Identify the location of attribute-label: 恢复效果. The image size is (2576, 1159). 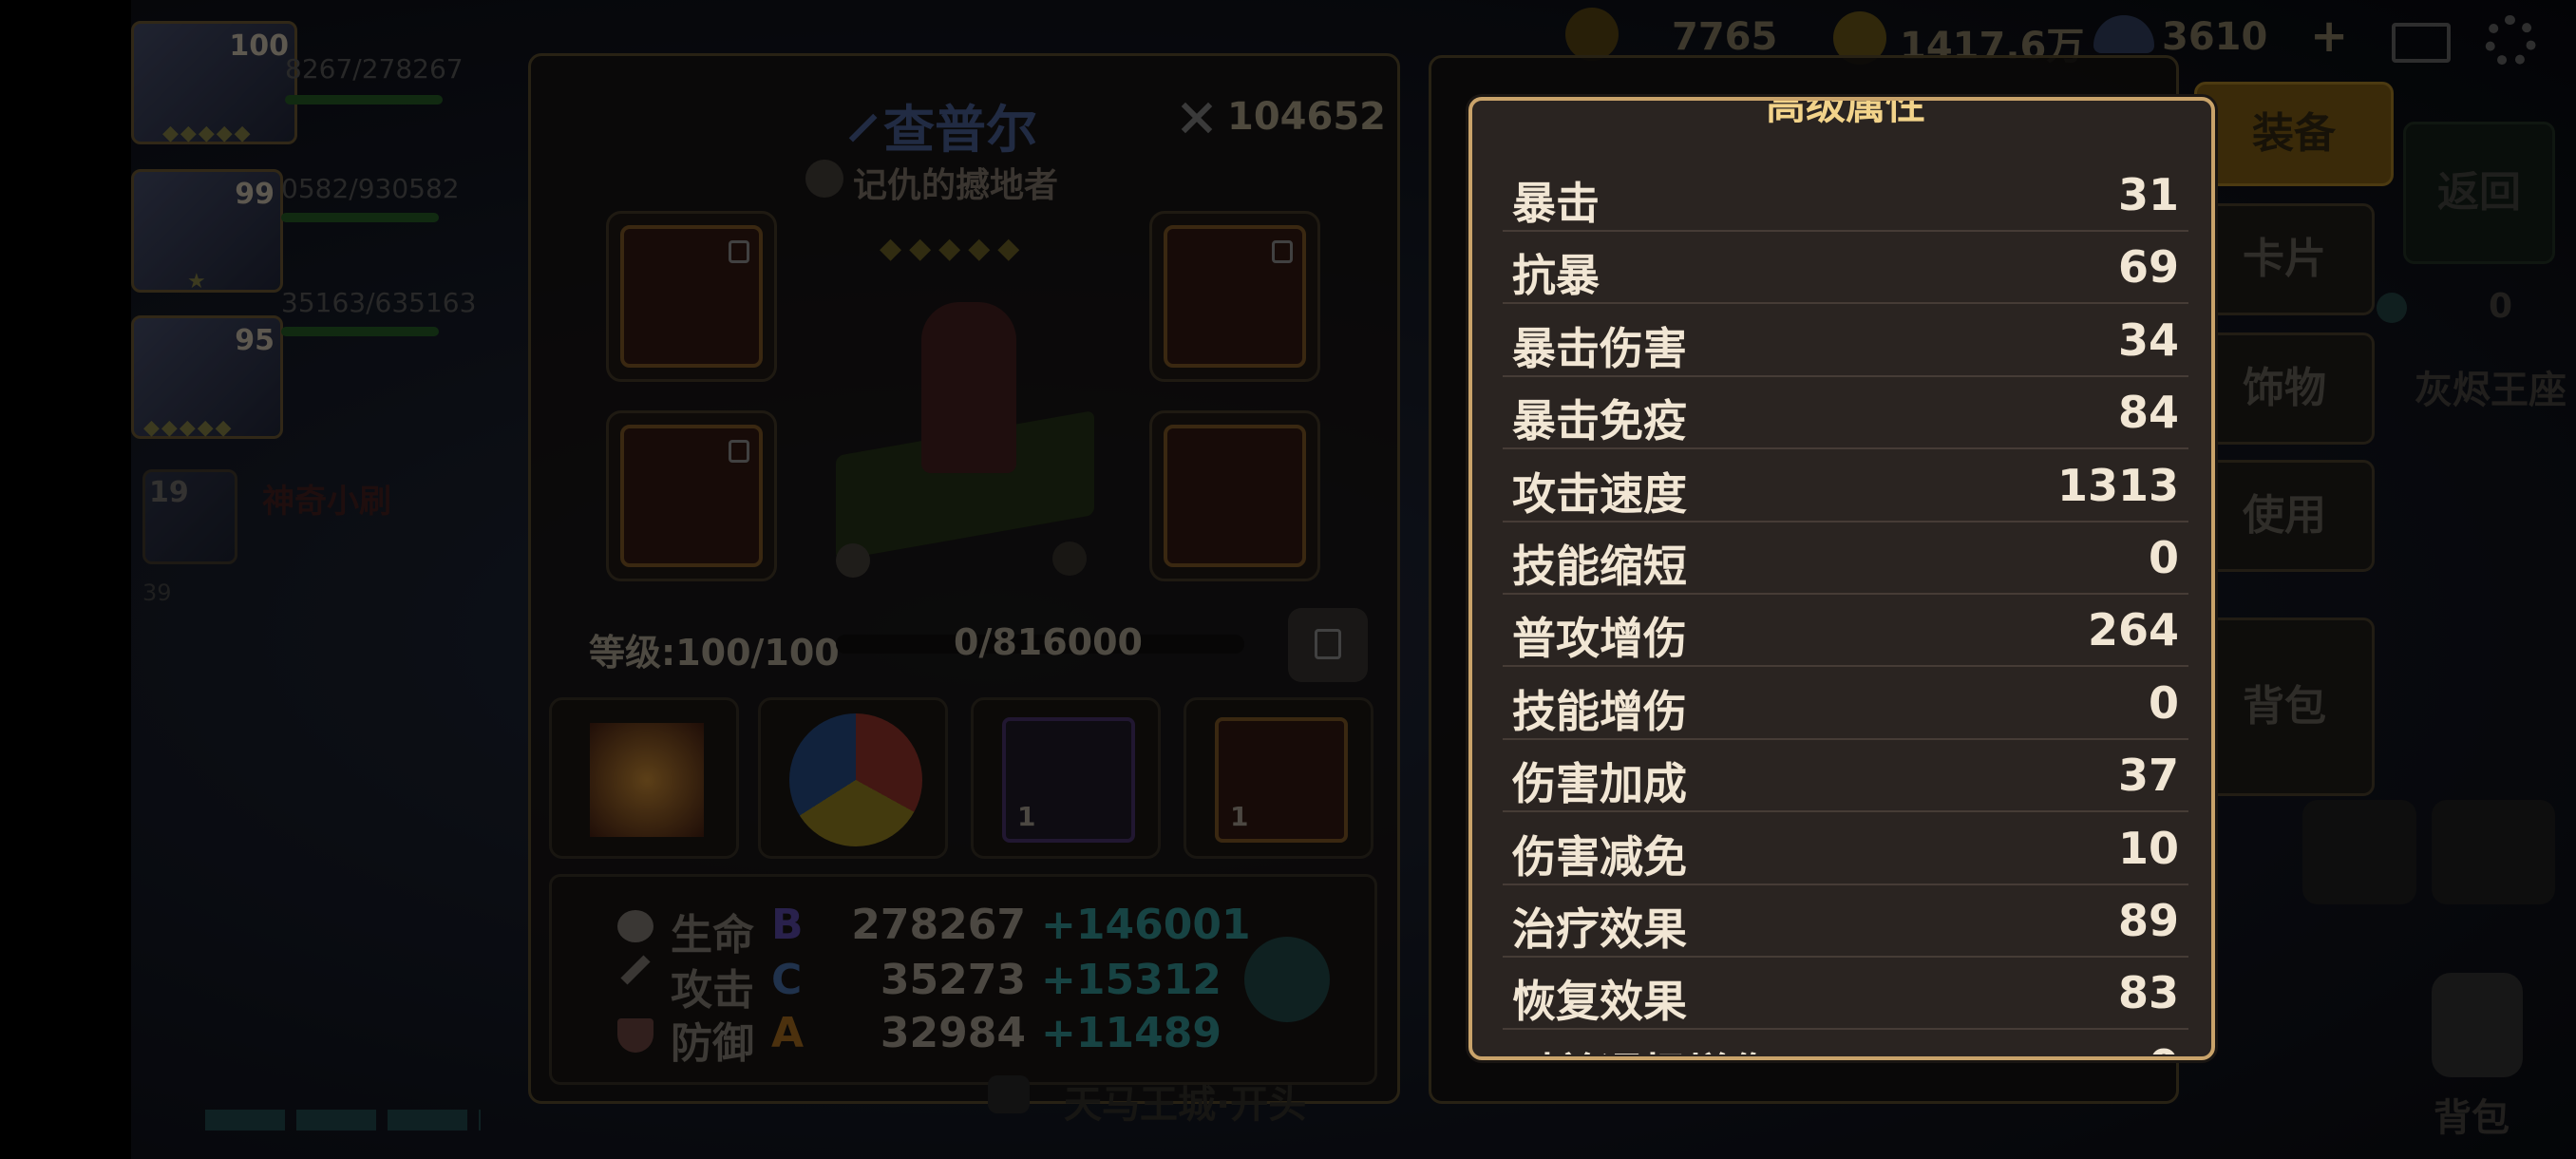
(1599, 1002).